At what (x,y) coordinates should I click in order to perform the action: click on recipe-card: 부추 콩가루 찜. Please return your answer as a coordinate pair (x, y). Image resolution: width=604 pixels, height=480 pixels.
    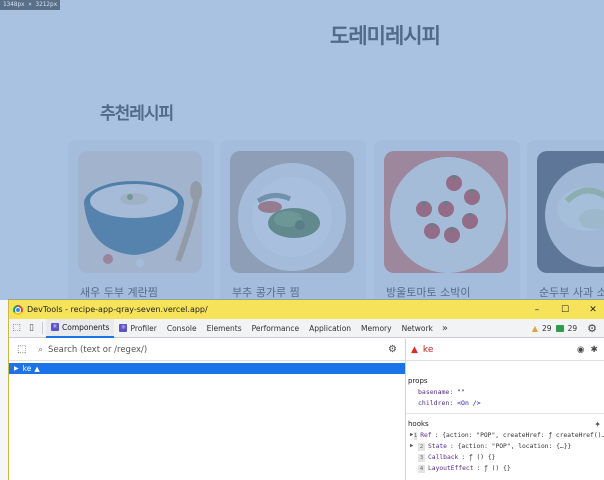
    Looking at the image, I should click on (293, 220).